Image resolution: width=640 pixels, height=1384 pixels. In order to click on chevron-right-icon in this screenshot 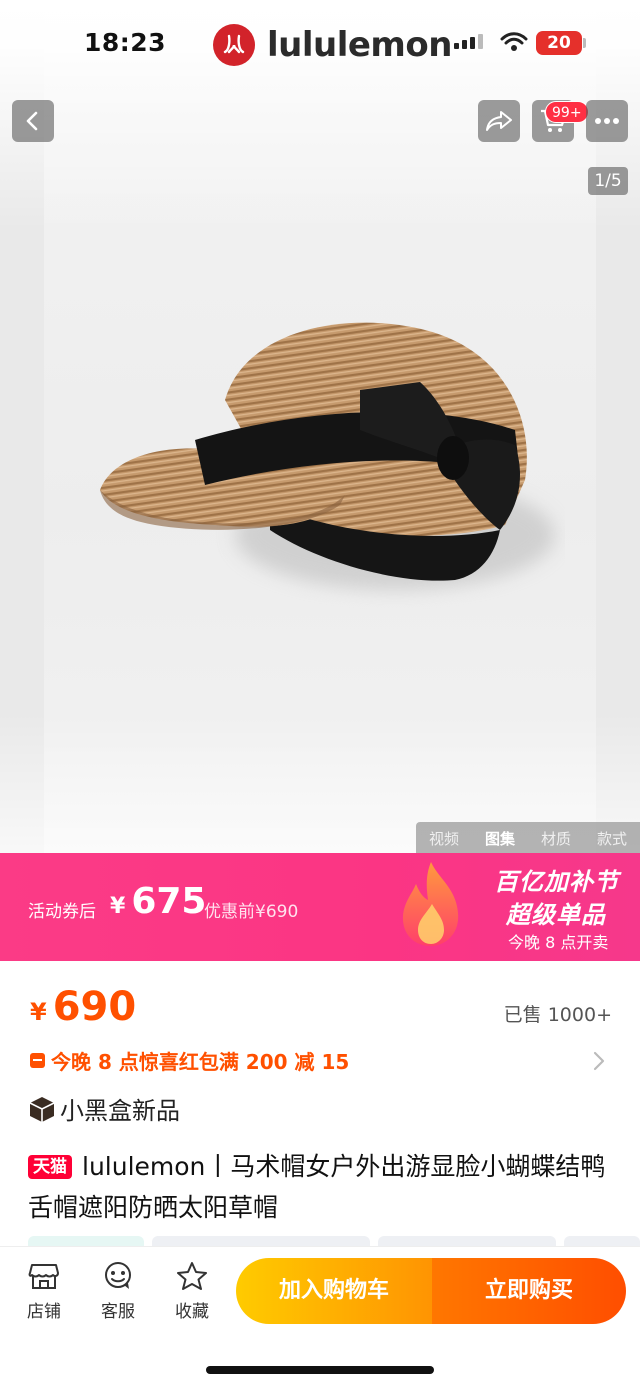, I will do `click(599, 1061)`.